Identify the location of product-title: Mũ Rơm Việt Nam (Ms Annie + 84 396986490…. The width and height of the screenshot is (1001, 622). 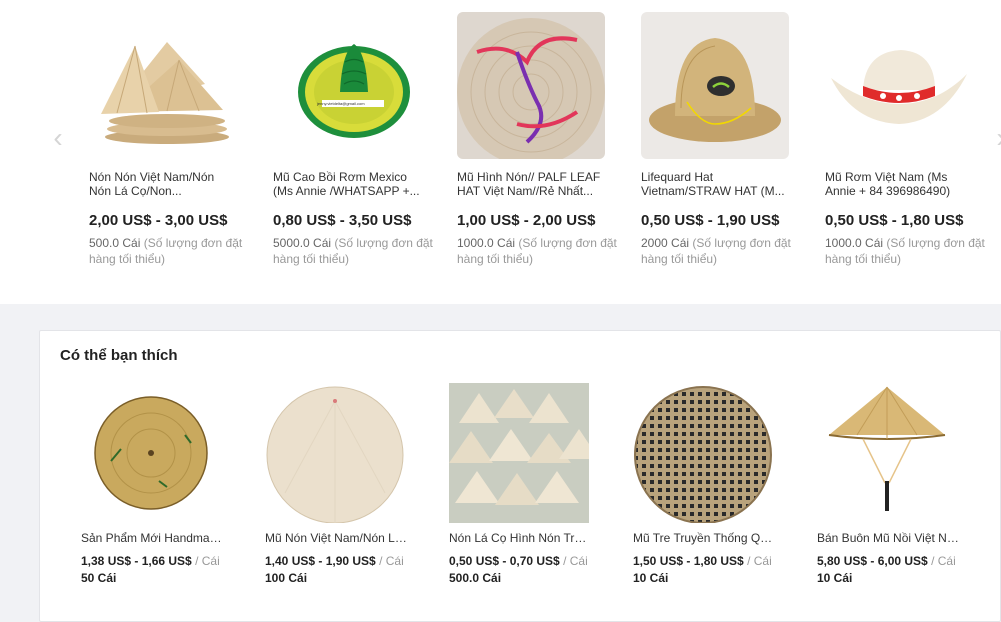
(900, 184).